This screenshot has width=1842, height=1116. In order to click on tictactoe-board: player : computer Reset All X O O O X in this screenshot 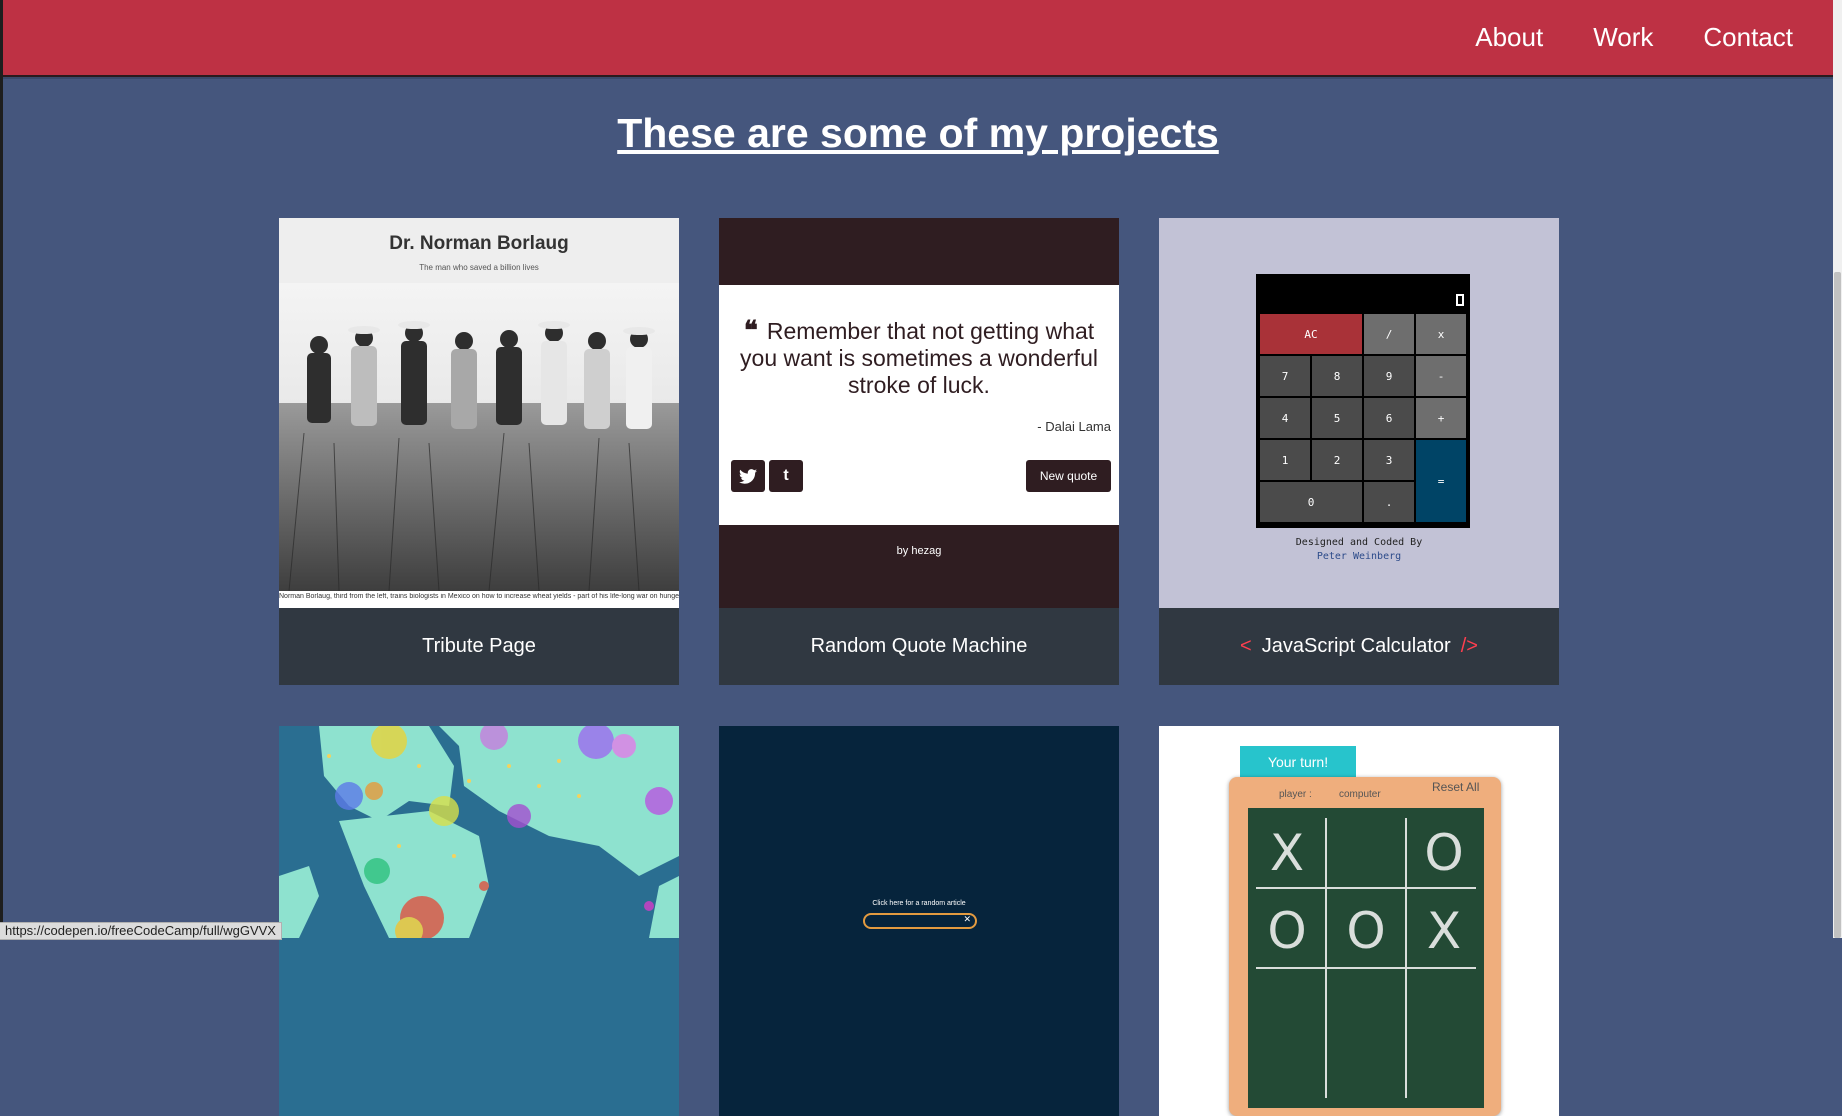, I will do `click(1365, 946)`.